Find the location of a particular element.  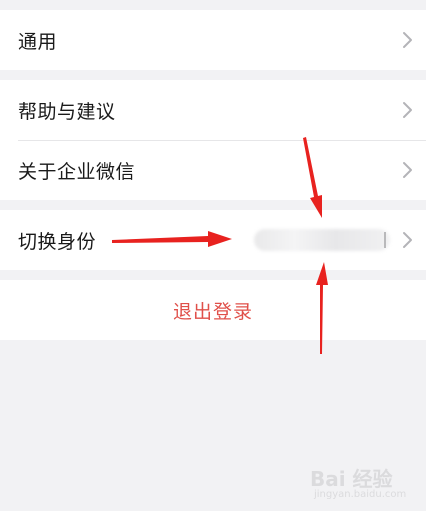

identity-value-blurred is located at coordinates (322, 240).